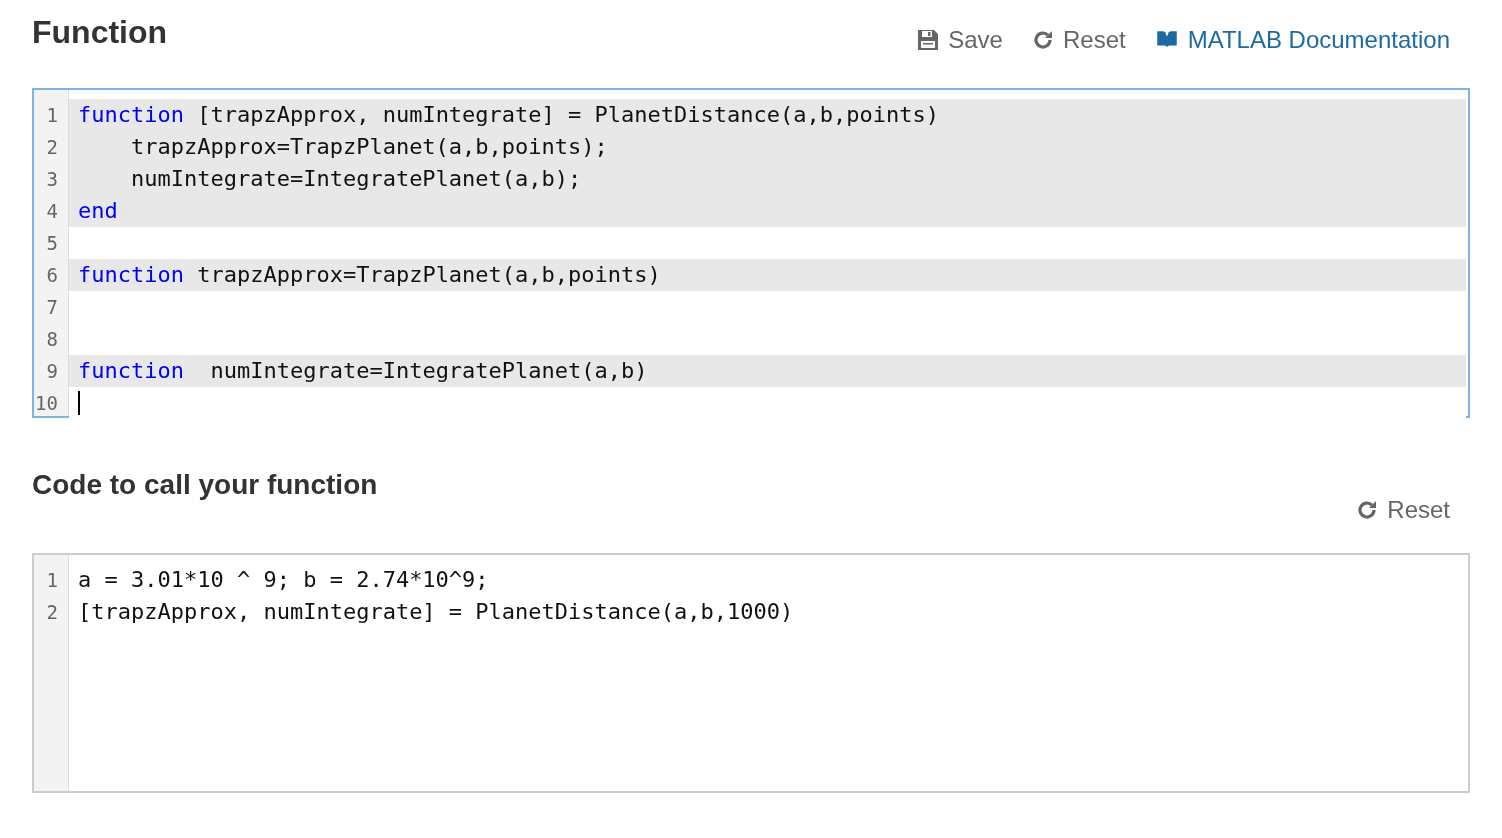  I want to click on line-number: 5, so click(52, 243).